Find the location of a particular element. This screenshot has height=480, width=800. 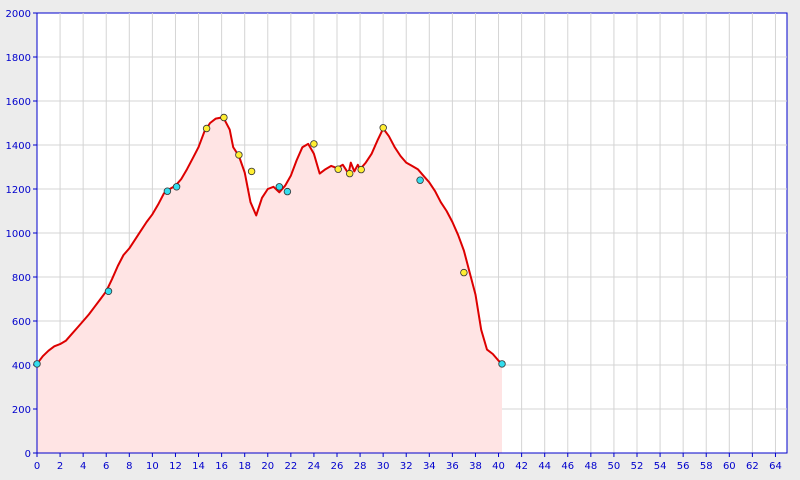

y-tick-label: 200 is located at coordinates (21, 410).